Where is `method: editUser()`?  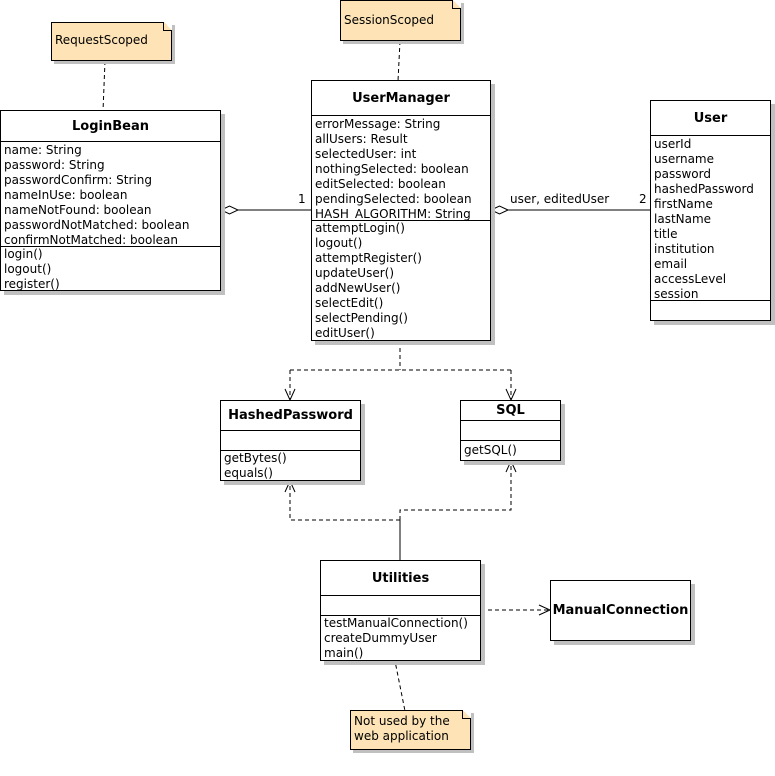
method: editUser() is located at coordinates (345, 333).